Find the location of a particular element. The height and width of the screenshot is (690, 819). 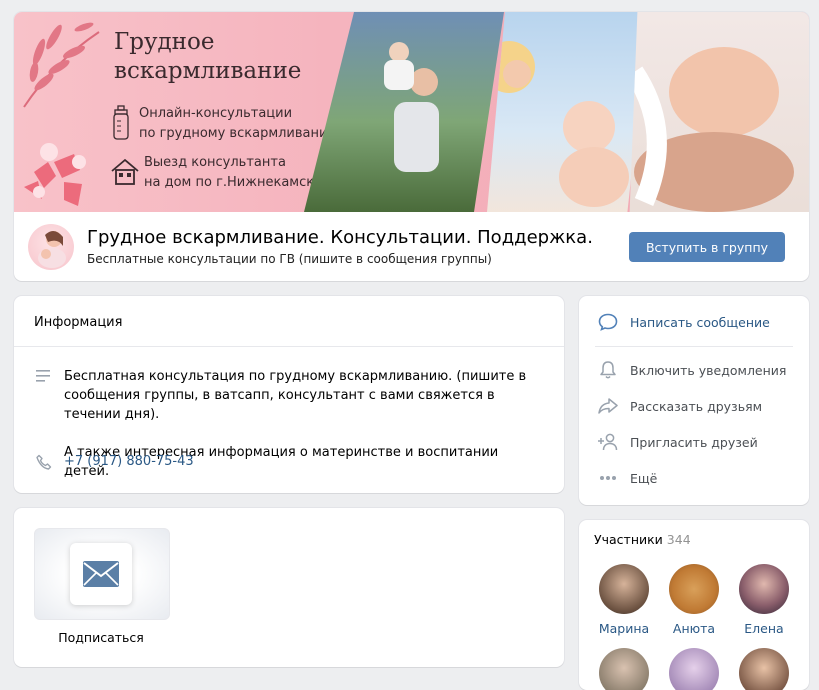

message-icon is located at coordinates (608, 322).